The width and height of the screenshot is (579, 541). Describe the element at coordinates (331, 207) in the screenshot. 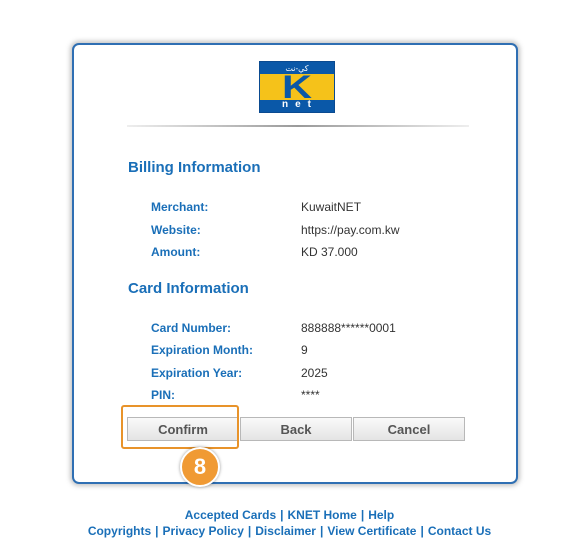

I see `merchant-value: KuwaitNET` at that location.